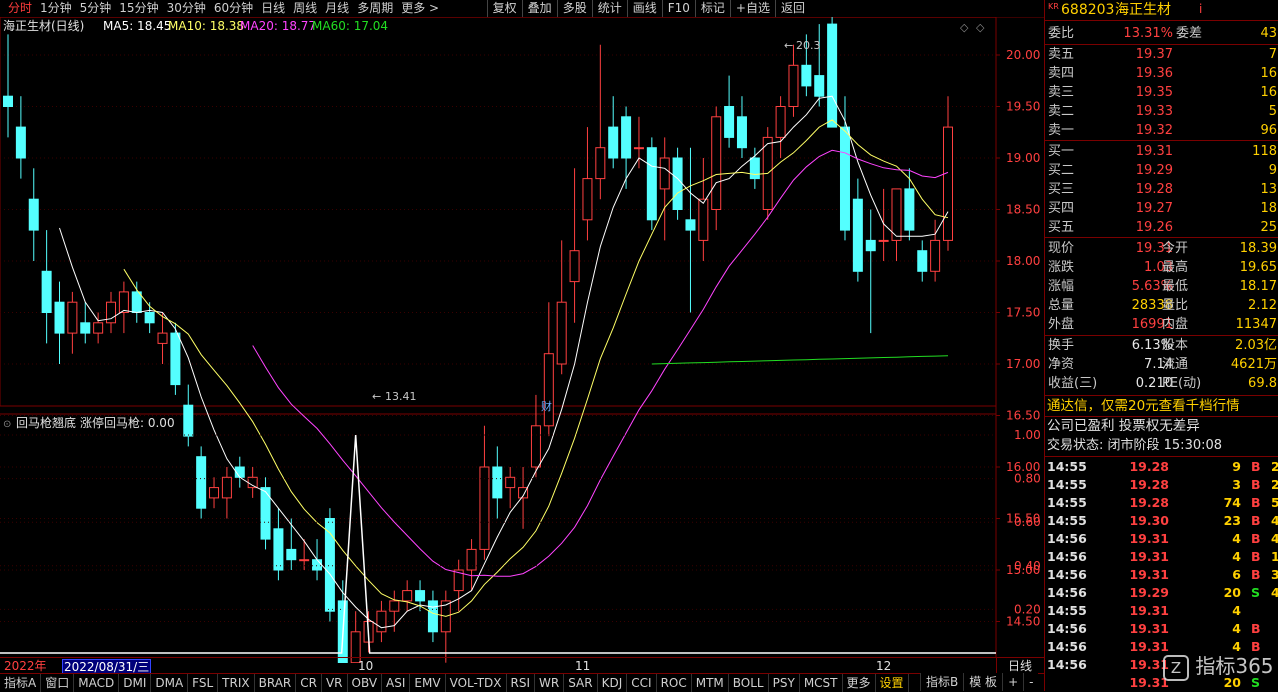 The image size is (1278, 692). I want to click on right-tab-1: 模 板, so click(982, 682).